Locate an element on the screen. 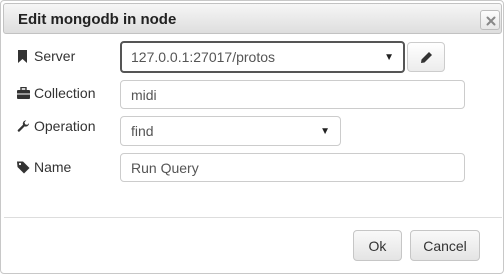 The image size is (504, 274). collection-input-value: midi is located at coordinates (144, 94).